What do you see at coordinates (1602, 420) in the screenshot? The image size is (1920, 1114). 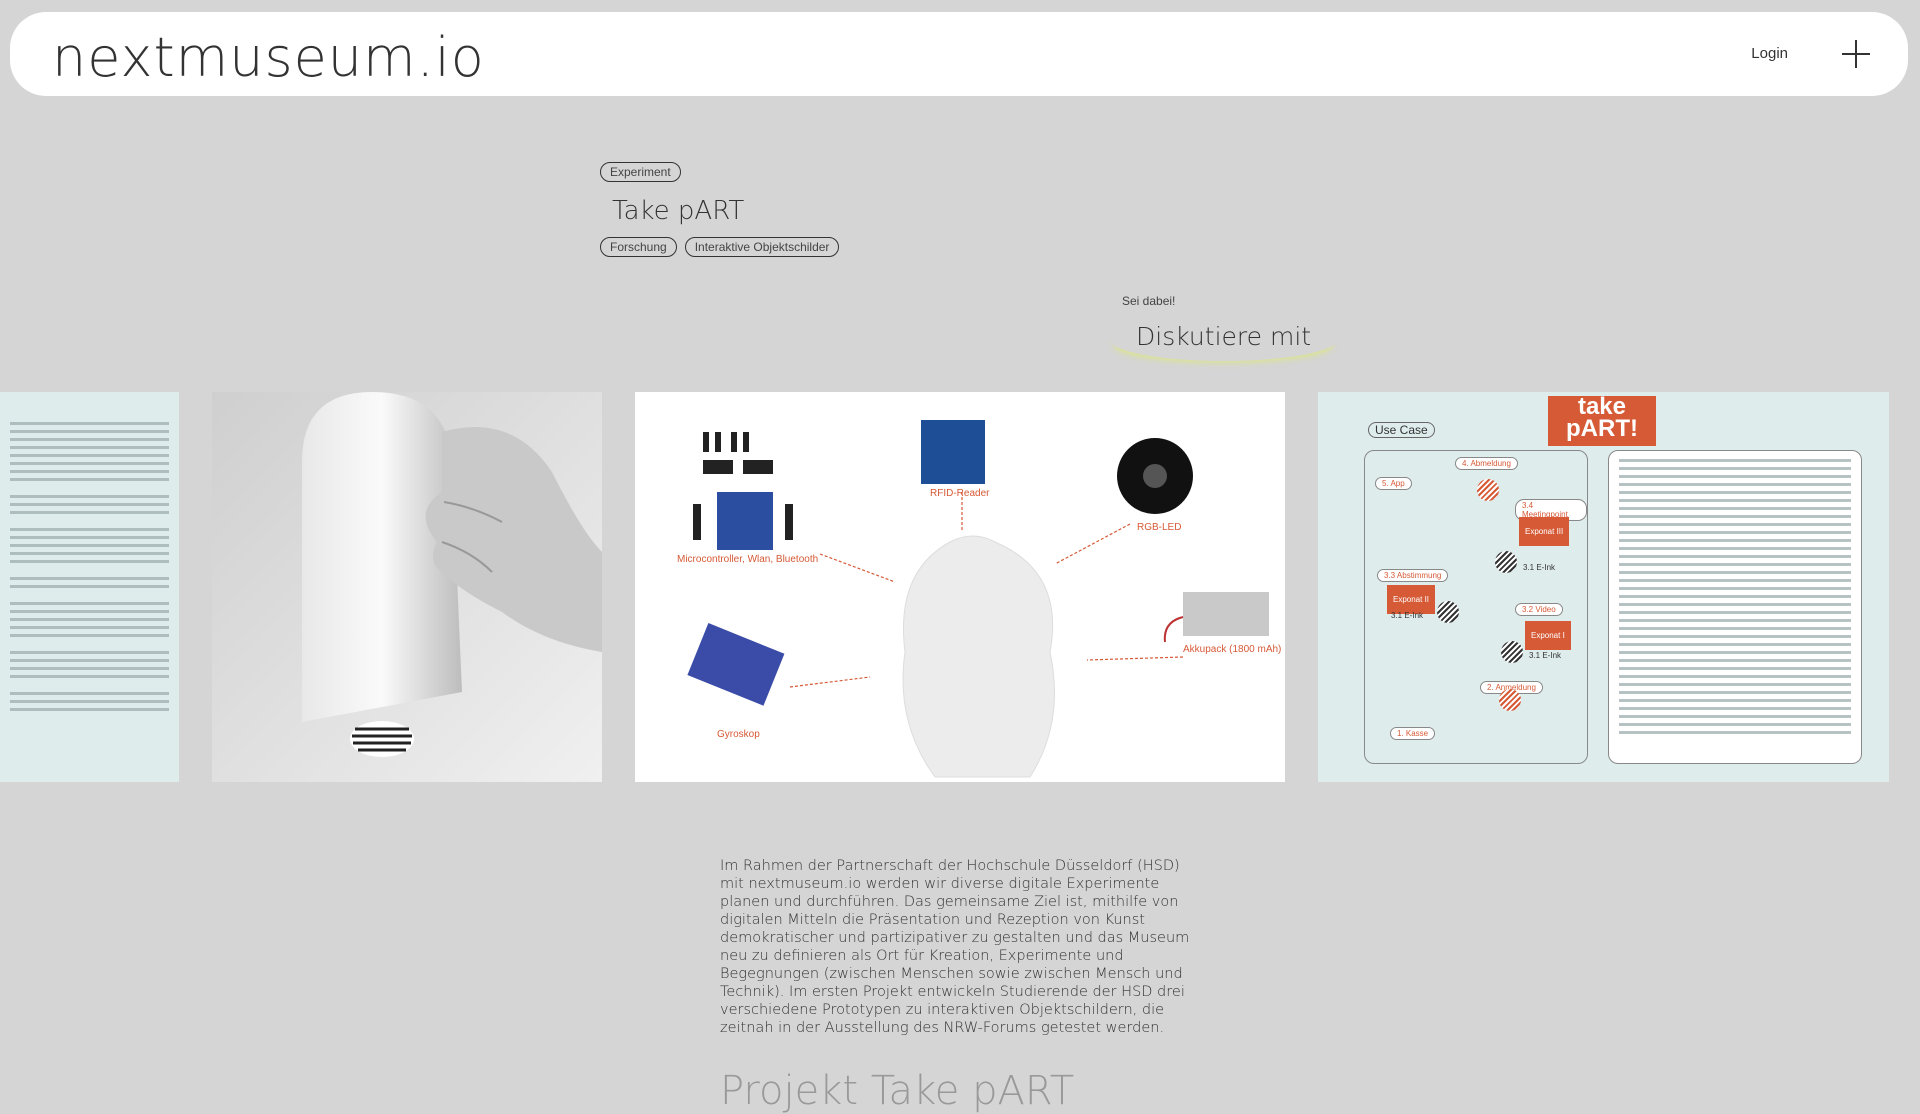 I see `takepart-logo: take pART!` at bounding box center [1602, 420].